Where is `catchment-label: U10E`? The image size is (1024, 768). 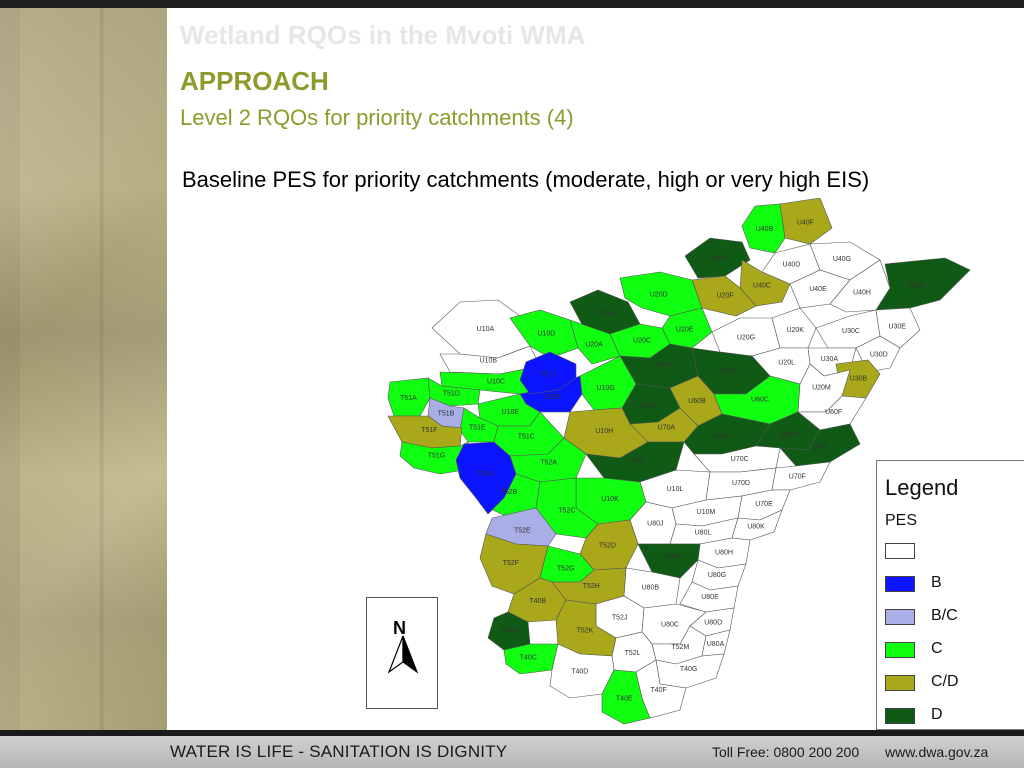
catchment-label: U10E is located at coordinates (511, 412).